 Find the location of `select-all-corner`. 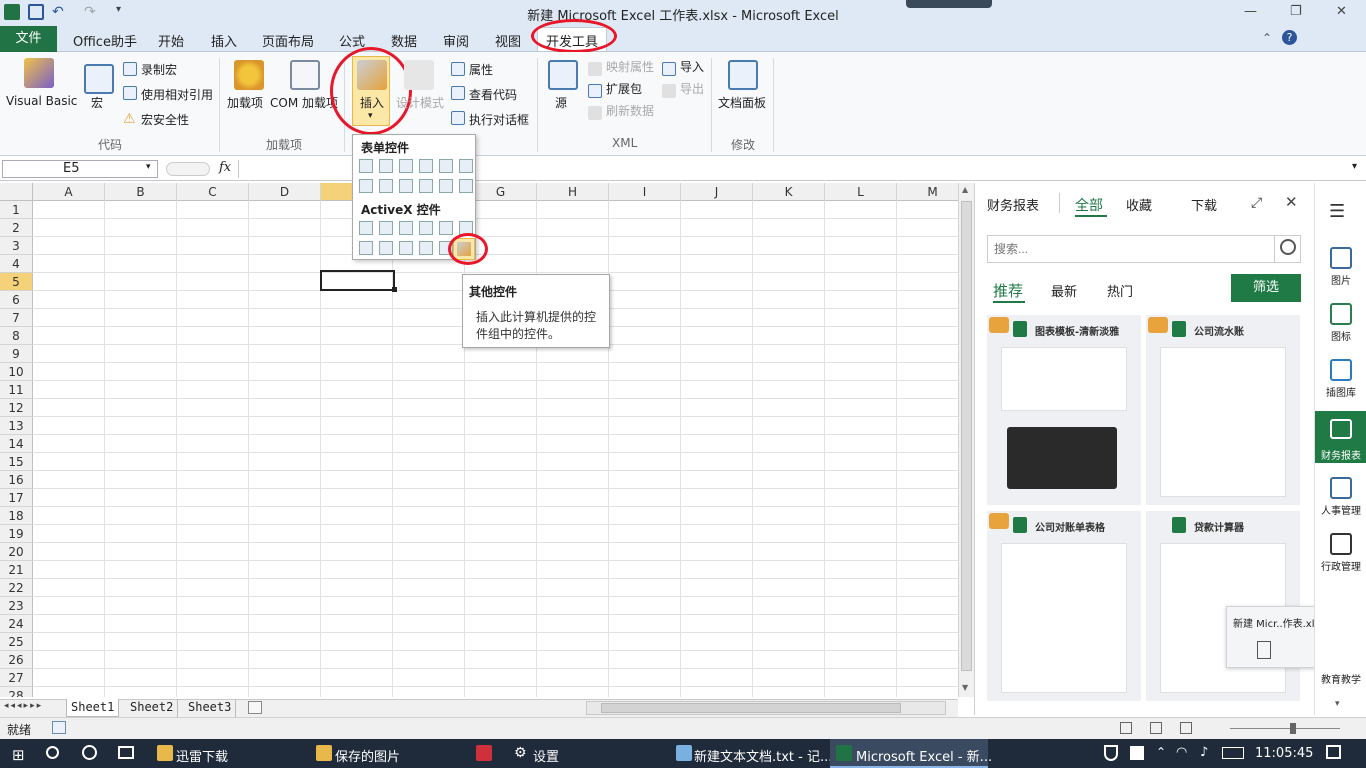

select-all-corner is located at coordinates (16, 192).